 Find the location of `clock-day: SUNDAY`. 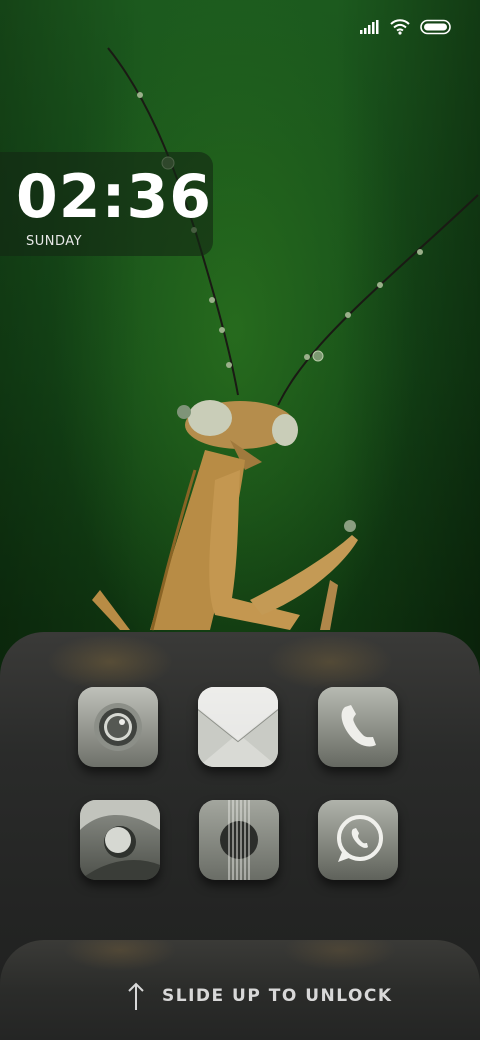

clock-day: SUNDAY is located at coordinates (54, 241).